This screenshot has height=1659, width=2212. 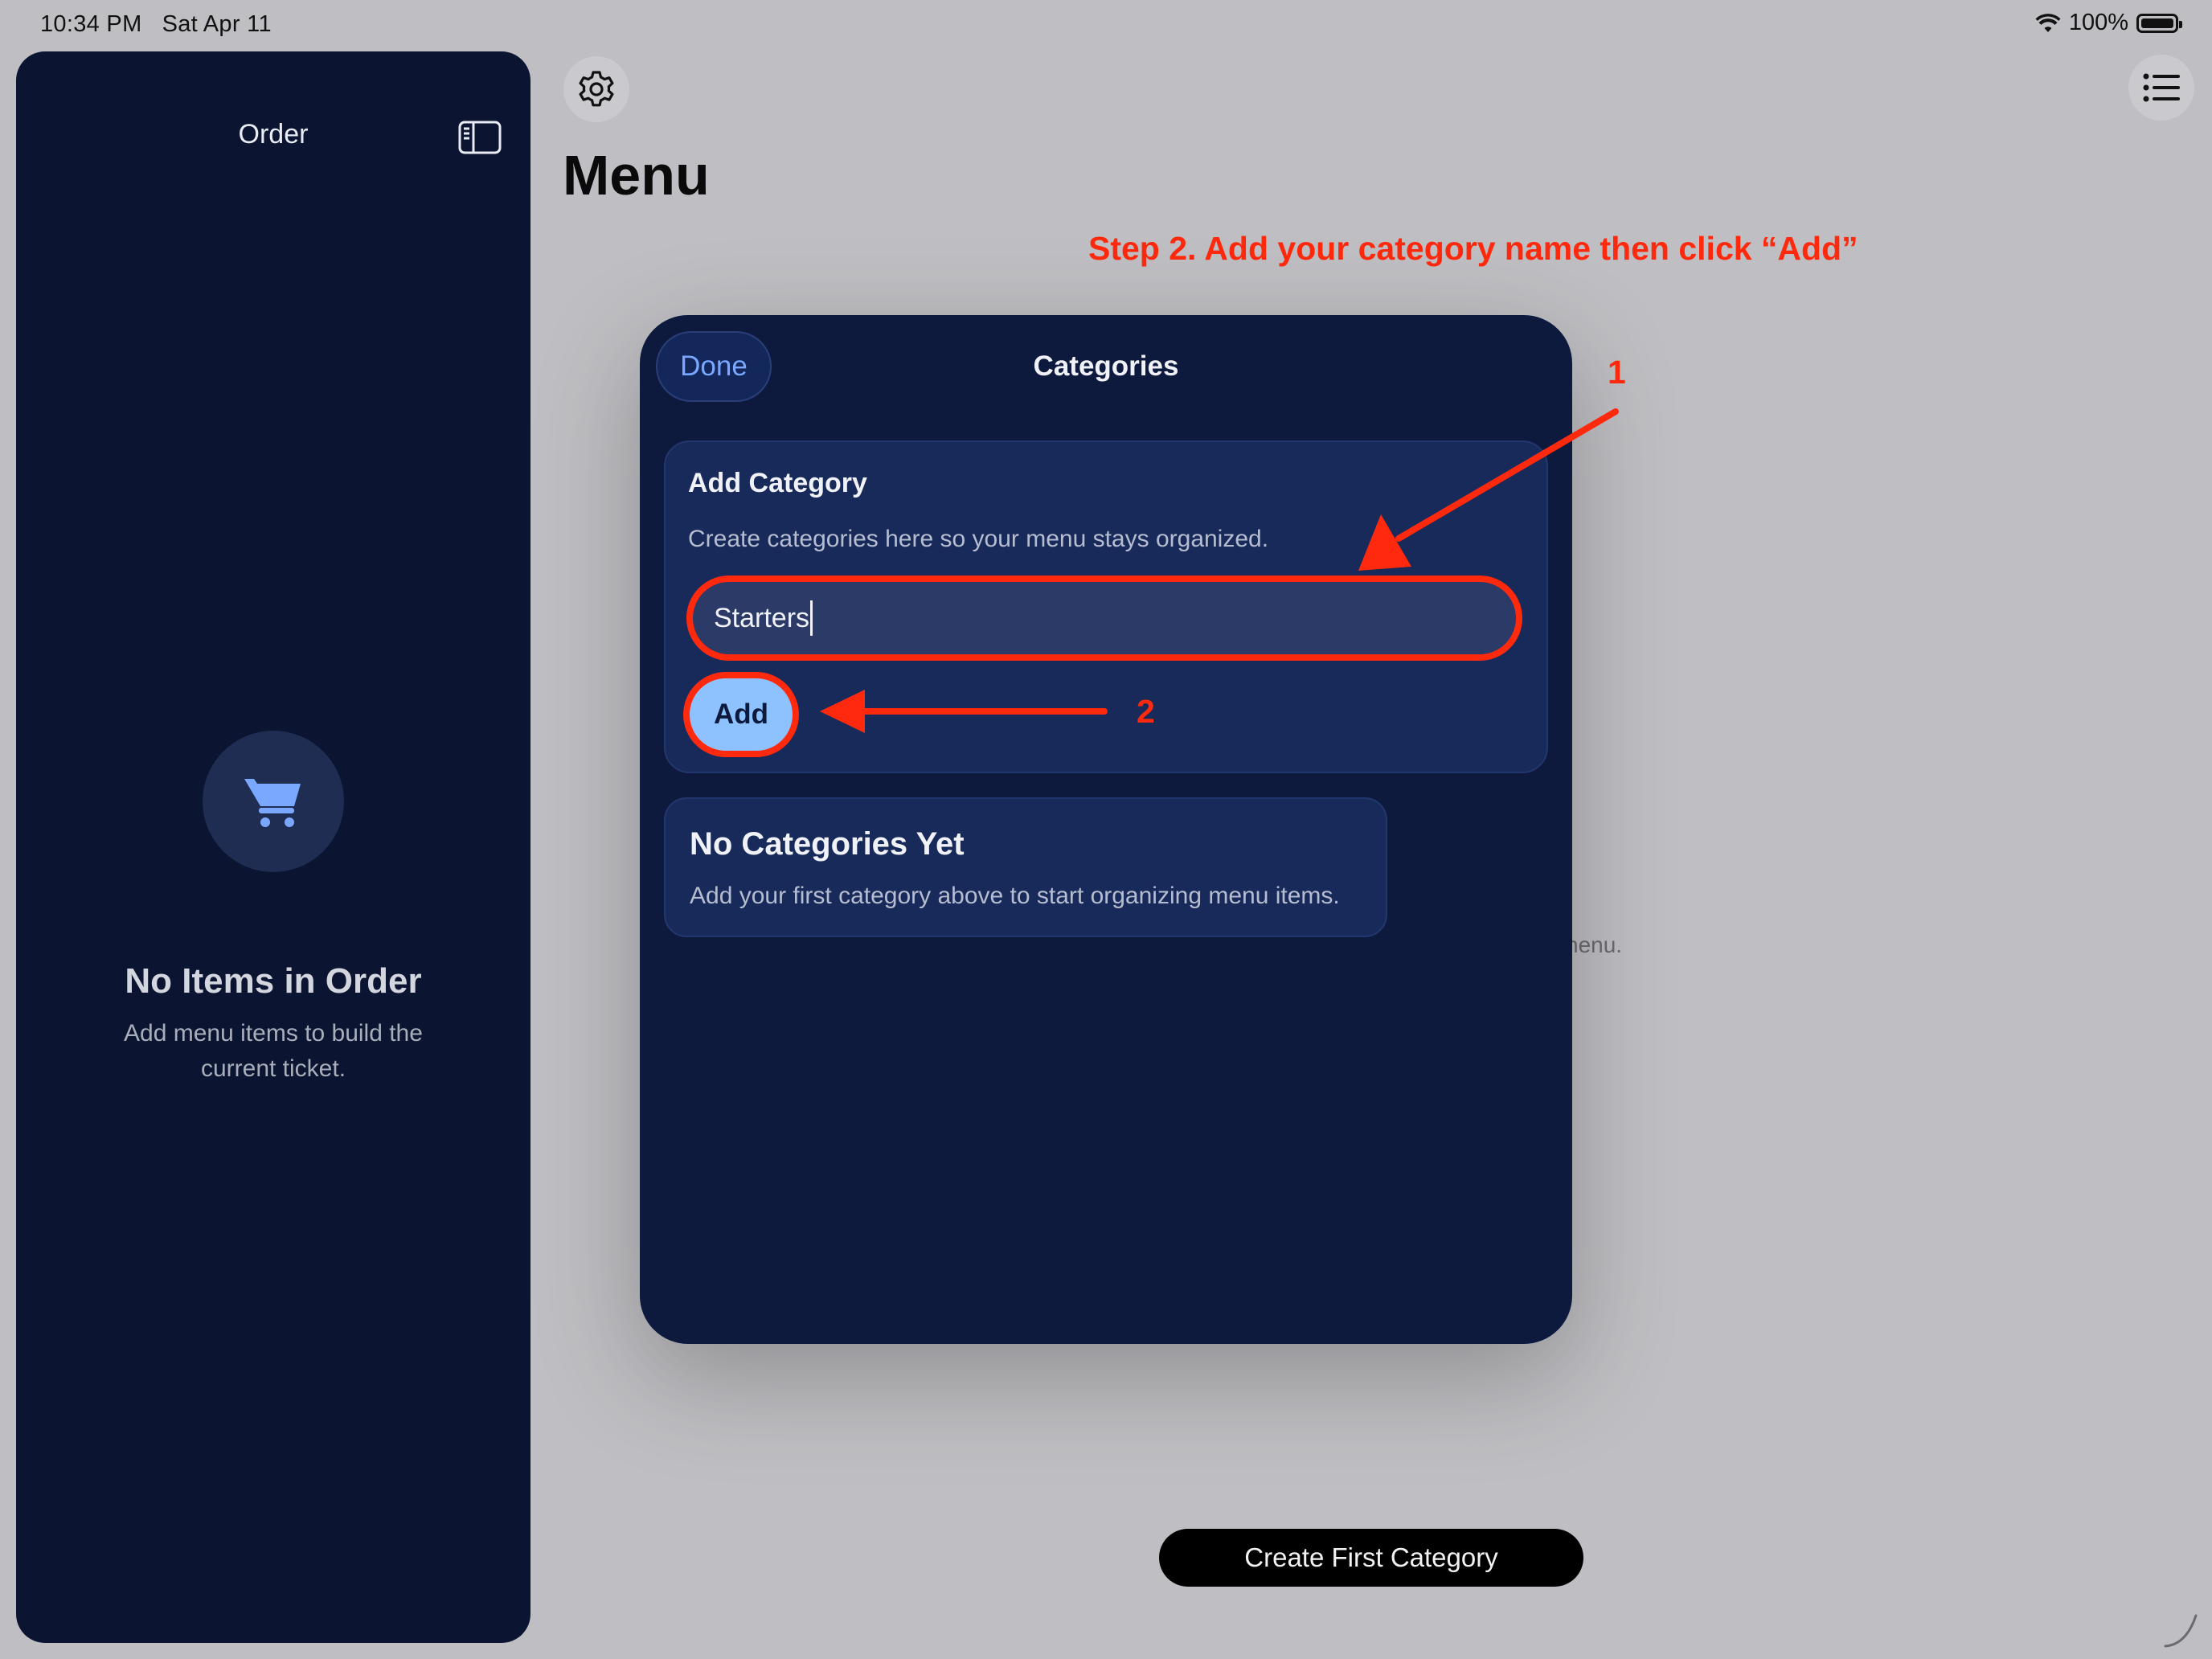 I want to click on background-text: nenu., so click(x=1594, y=944).